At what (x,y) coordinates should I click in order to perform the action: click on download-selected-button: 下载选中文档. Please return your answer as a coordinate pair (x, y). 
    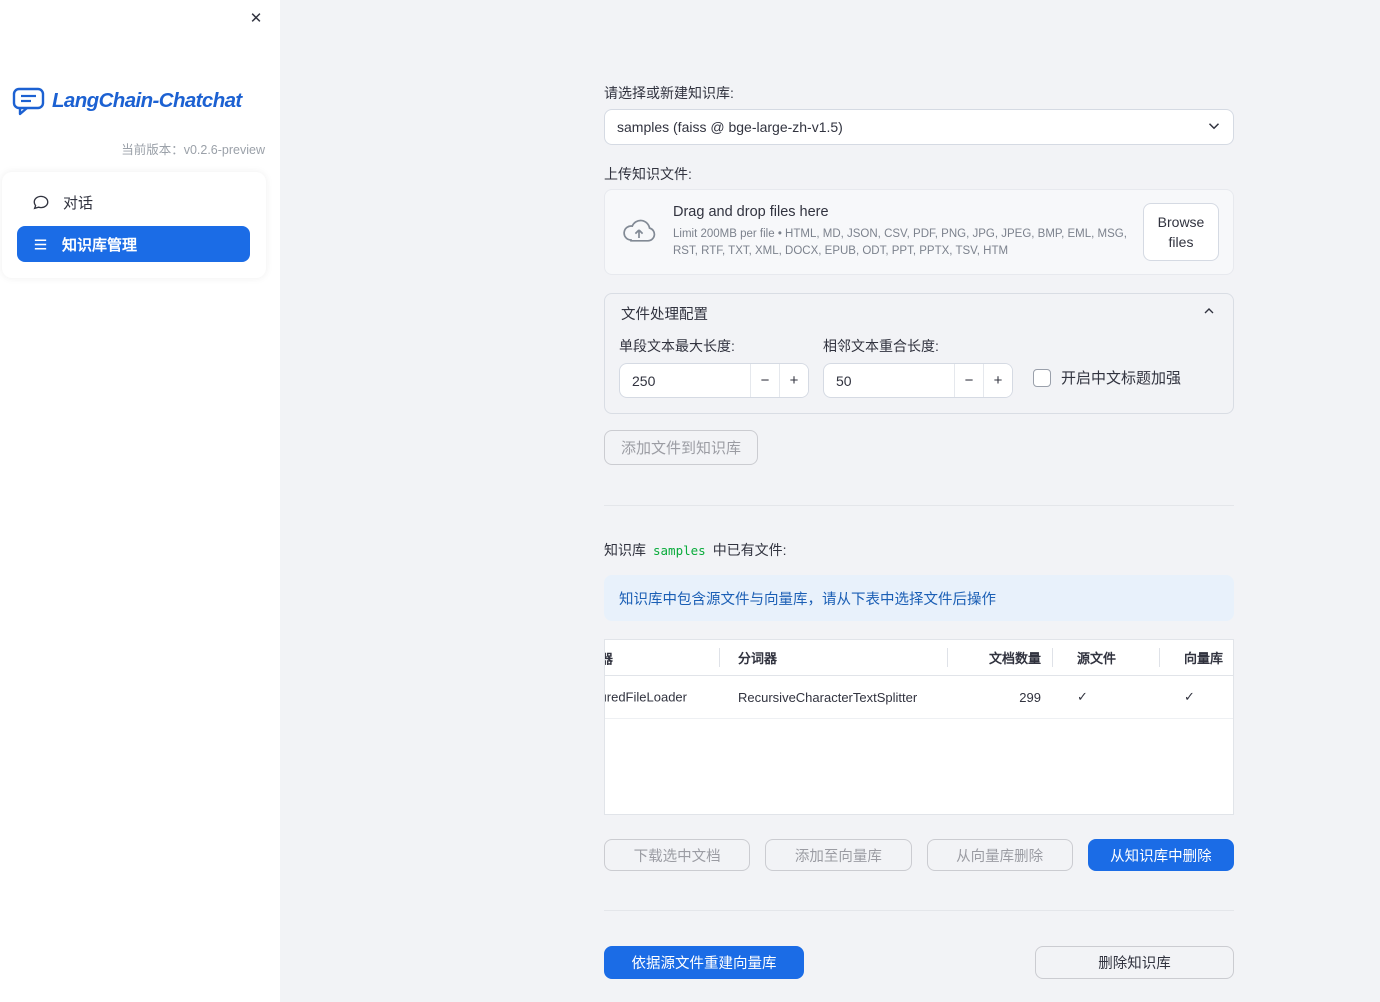
    Looking at the image, I should click on (677, 855).